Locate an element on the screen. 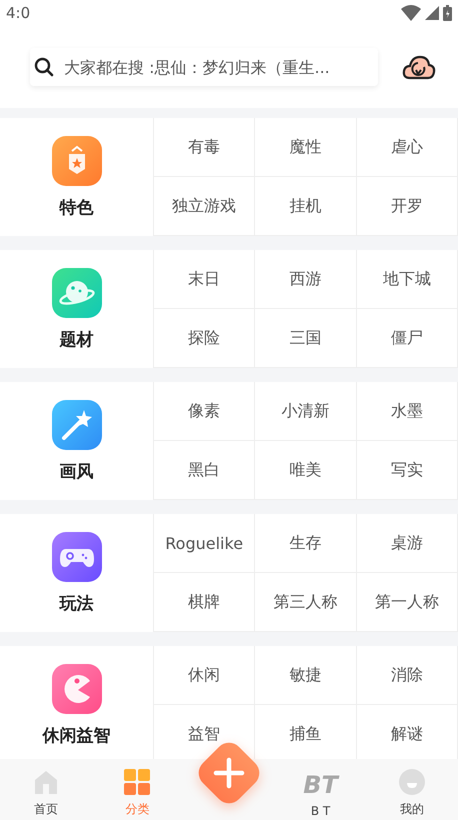  wifi-icon is located at coordinates (411, 13).